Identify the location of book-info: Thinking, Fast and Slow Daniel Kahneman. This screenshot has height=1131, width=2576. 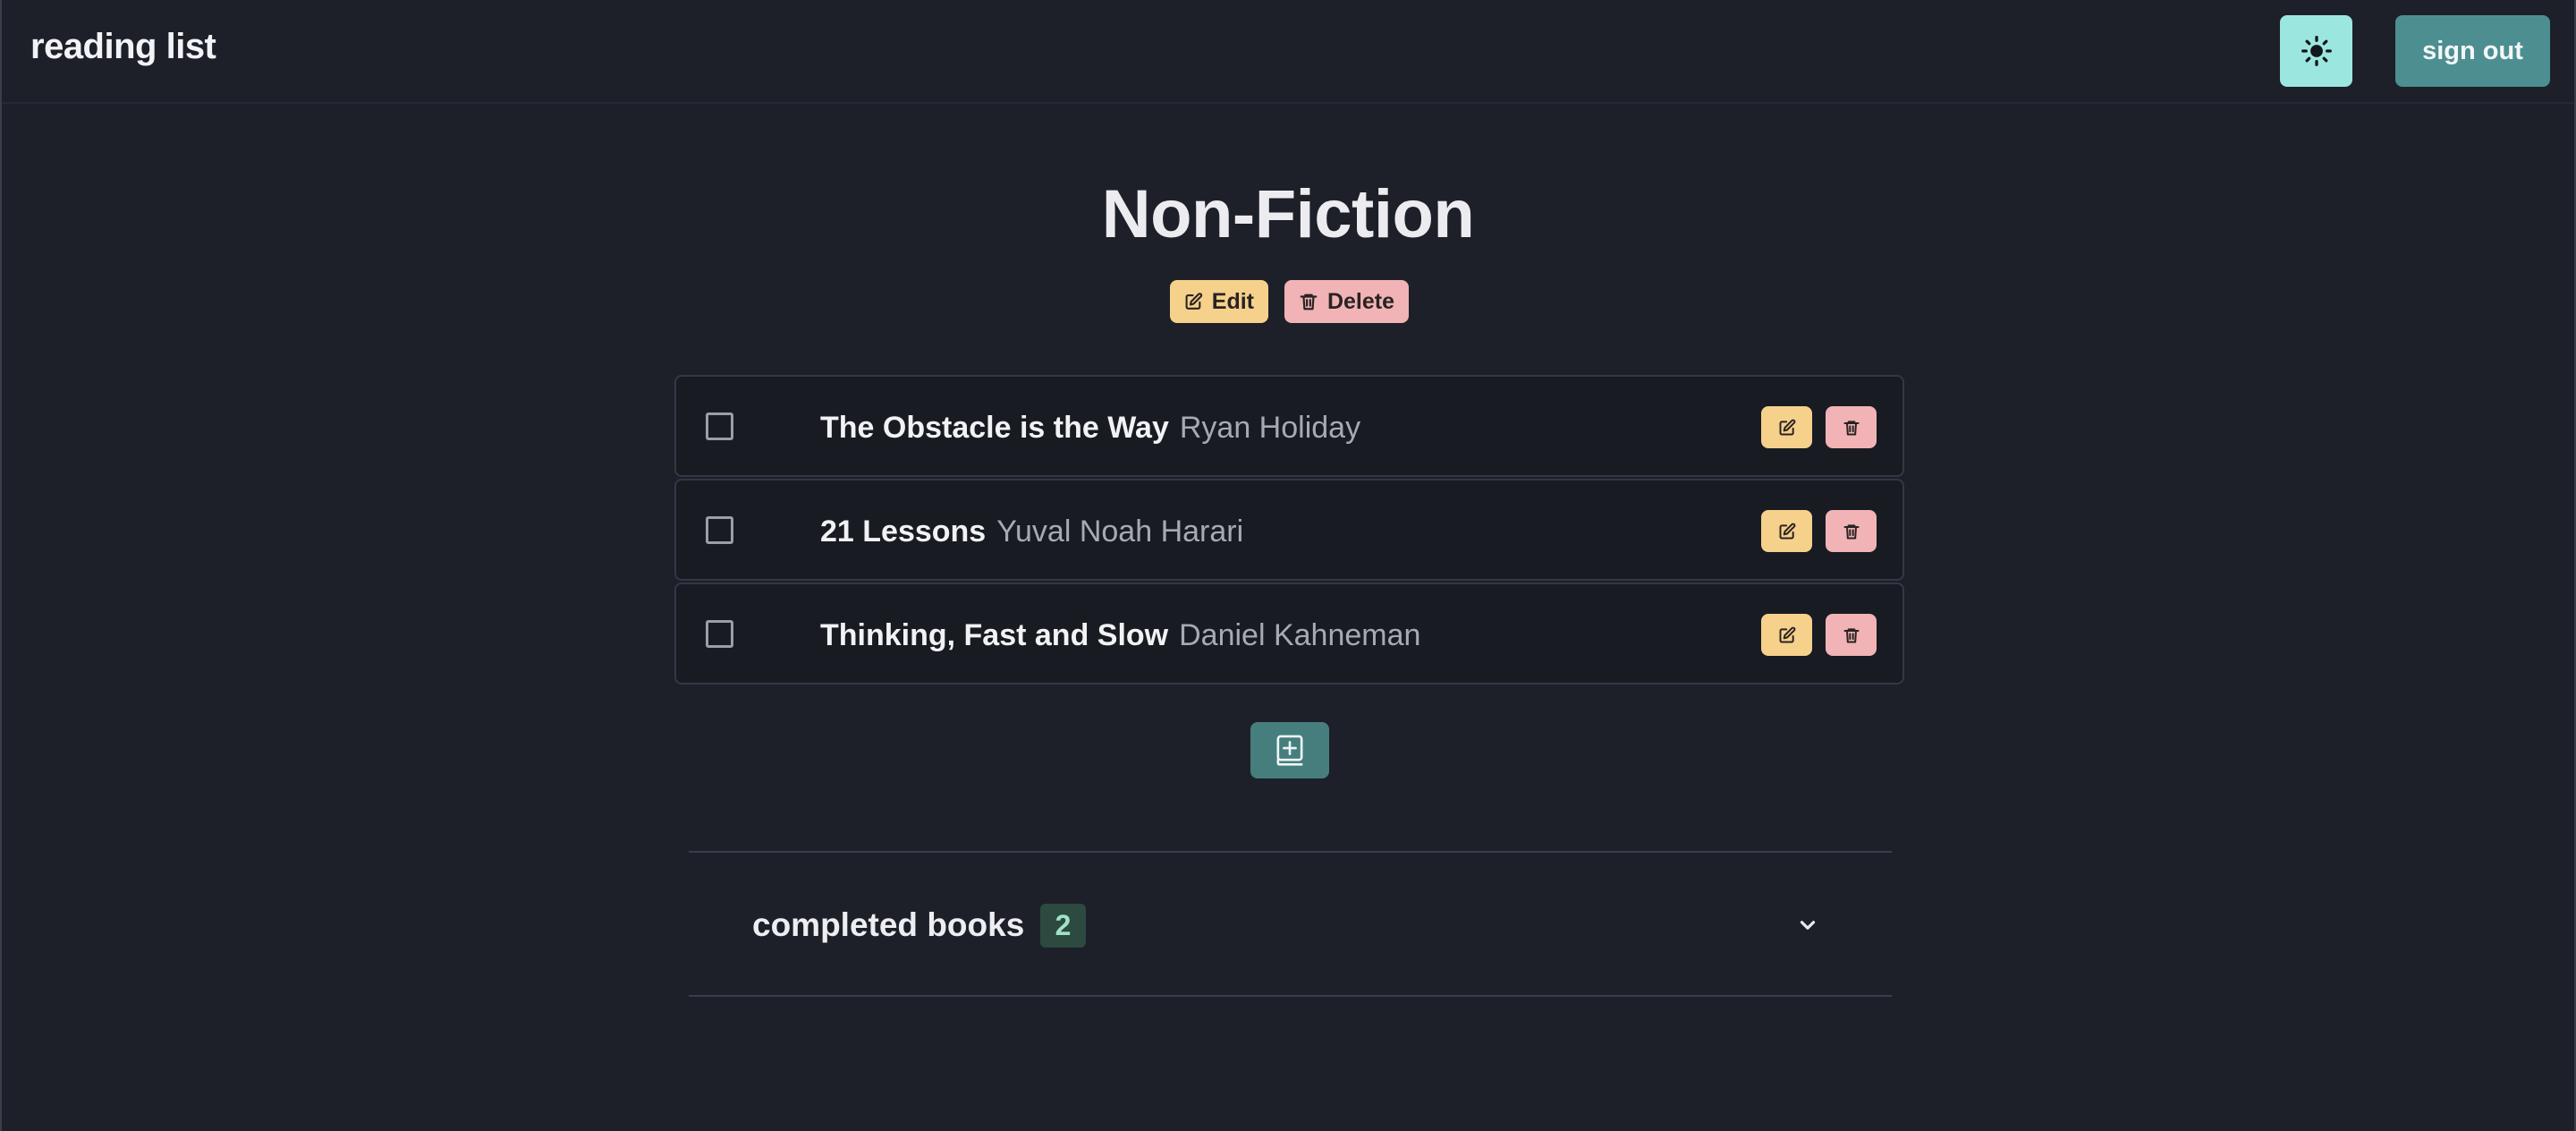
(1120, 635).